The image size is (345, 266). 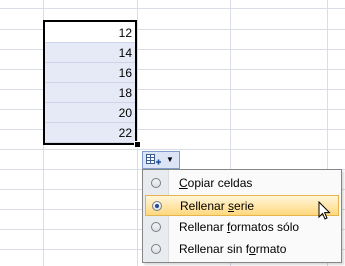 What do you see at coordinates (216, 183) in the screenshot?
I see `menu-item-label: Copiar celdas` at bounding box center [216, 183].